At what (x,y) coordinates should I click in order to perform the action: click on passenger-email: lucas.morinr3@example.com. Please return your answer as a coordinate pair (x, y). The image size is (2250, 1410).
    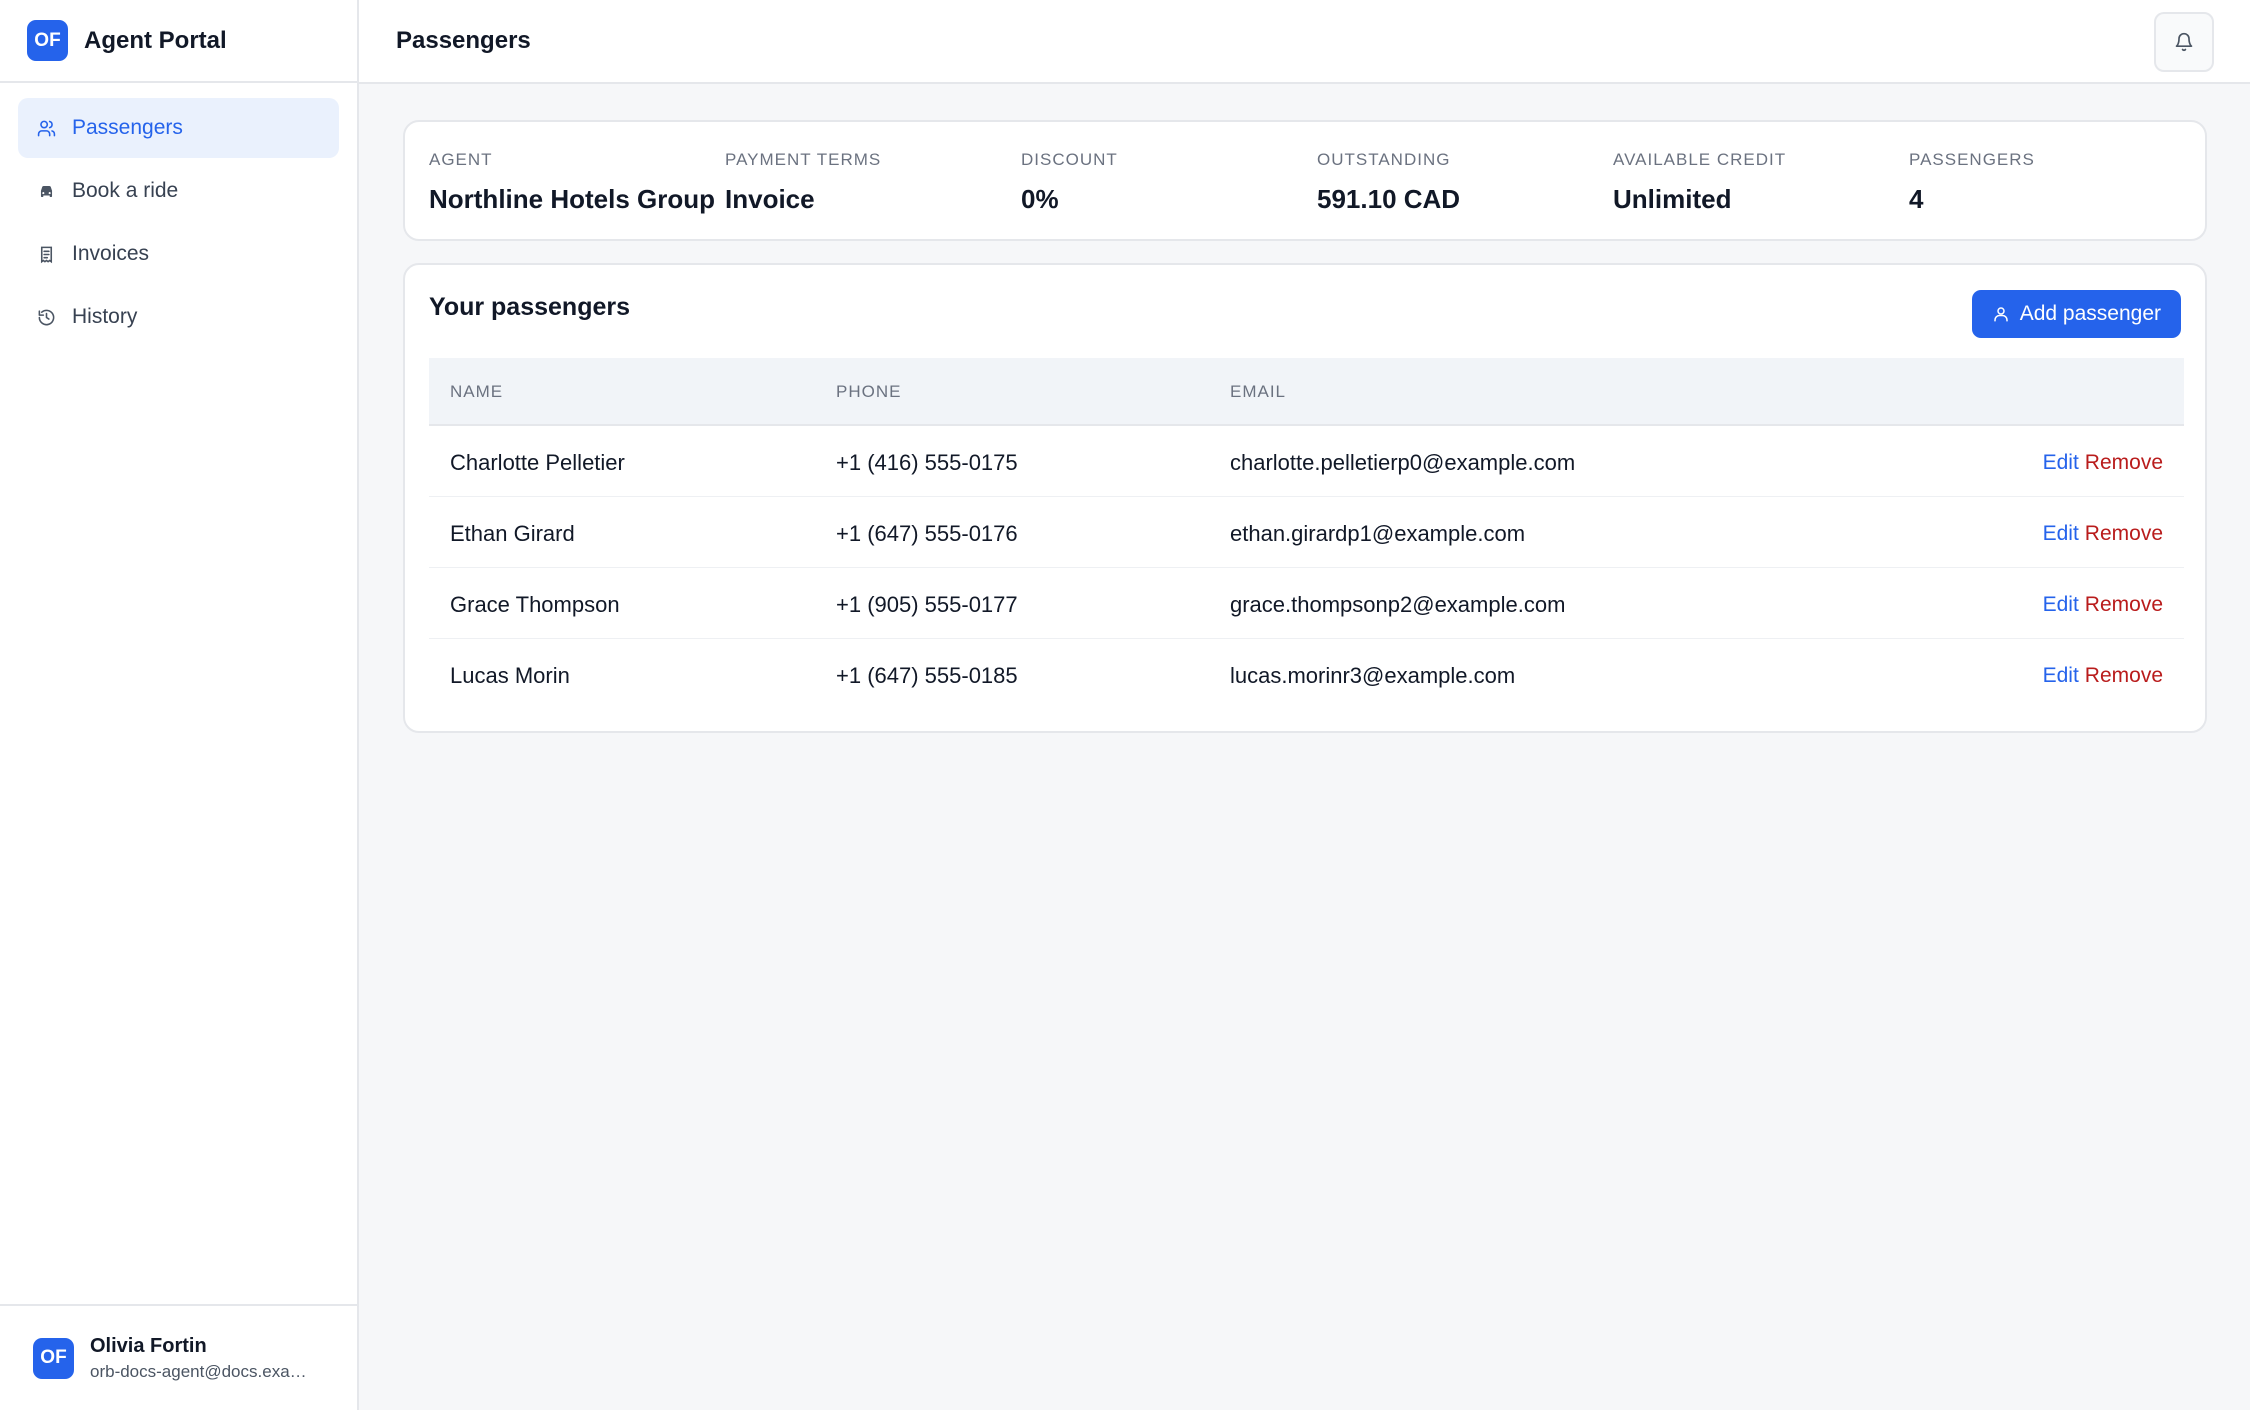
    Looking at the image, I should click on (1373, 675).